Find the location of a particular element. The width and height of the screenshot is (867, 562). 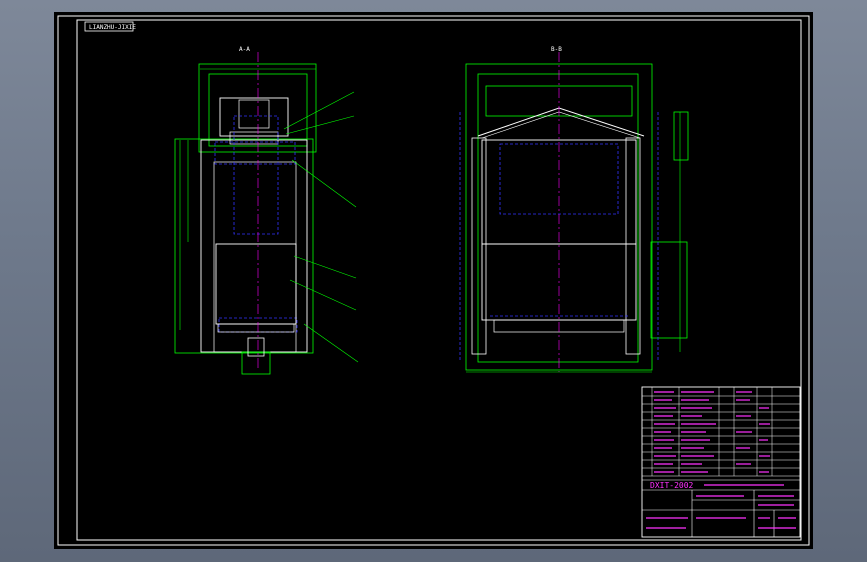

left-section-view: A-A is located at coordinates (266, 210).